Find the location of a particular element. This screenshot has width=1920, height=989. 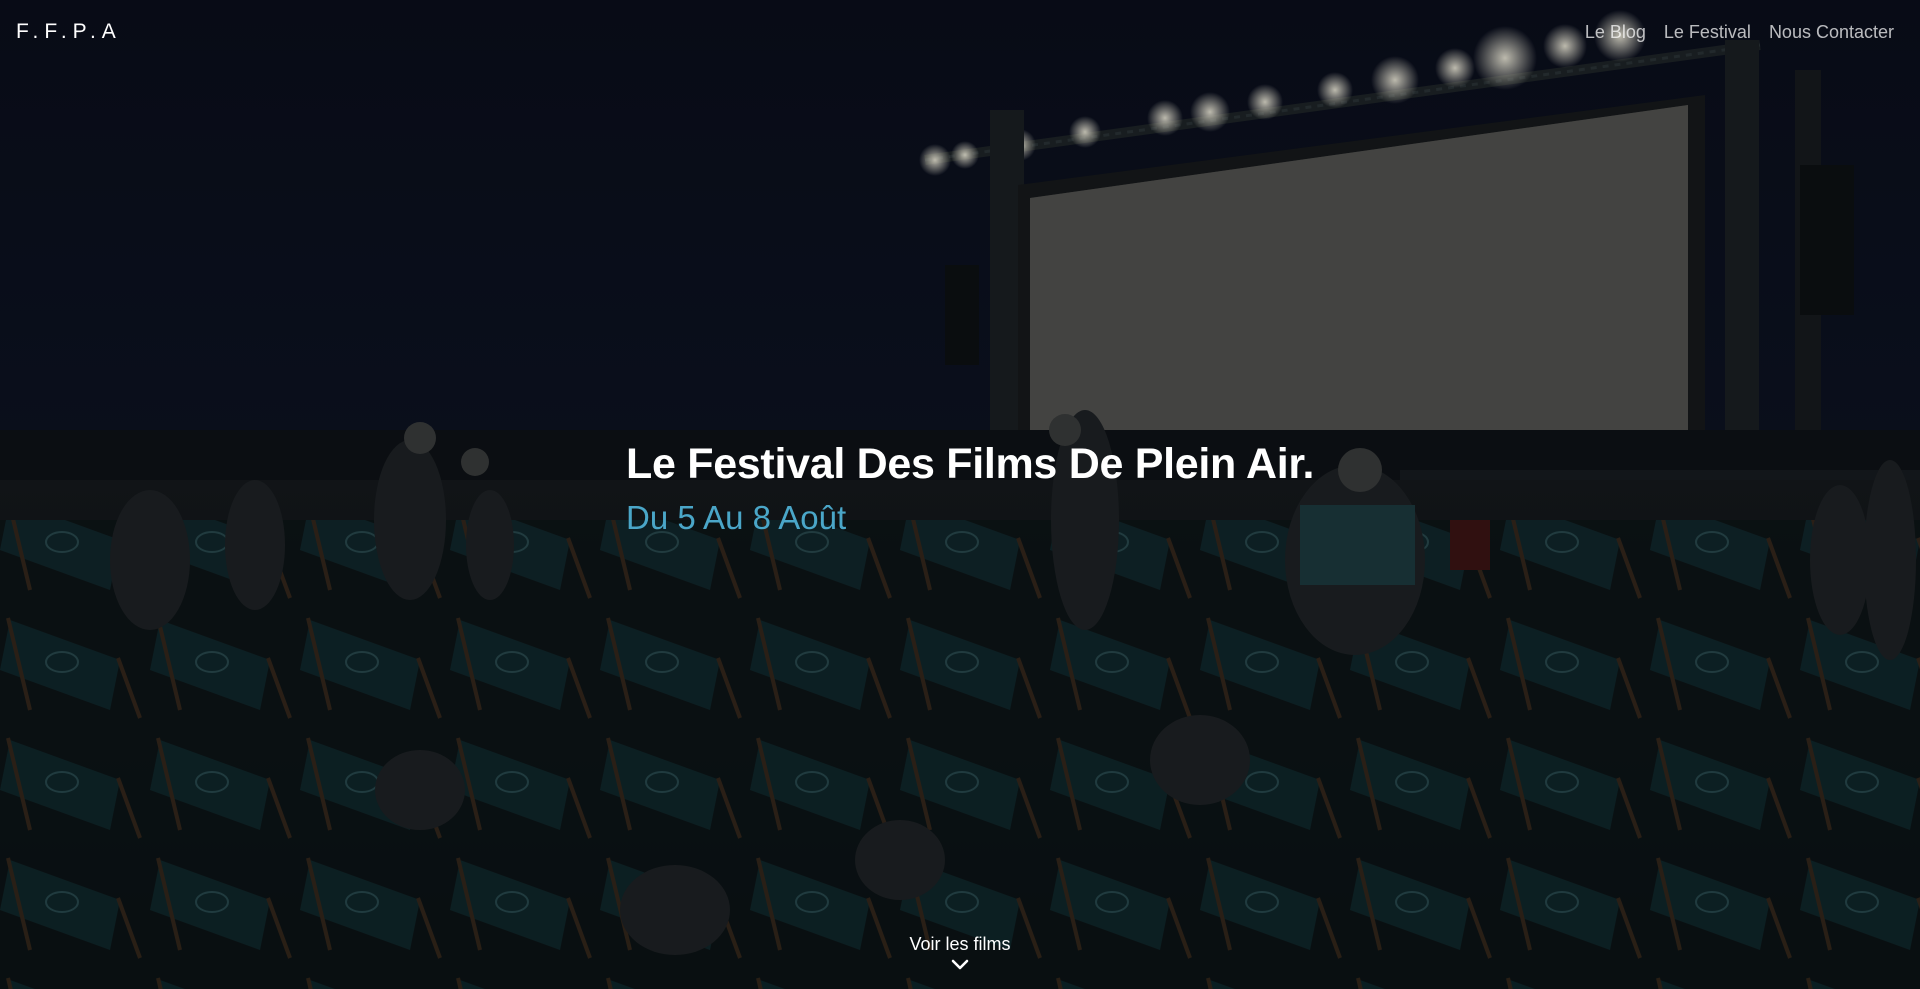

see-films-label: Voir les films is located at coordinates (960, 944).